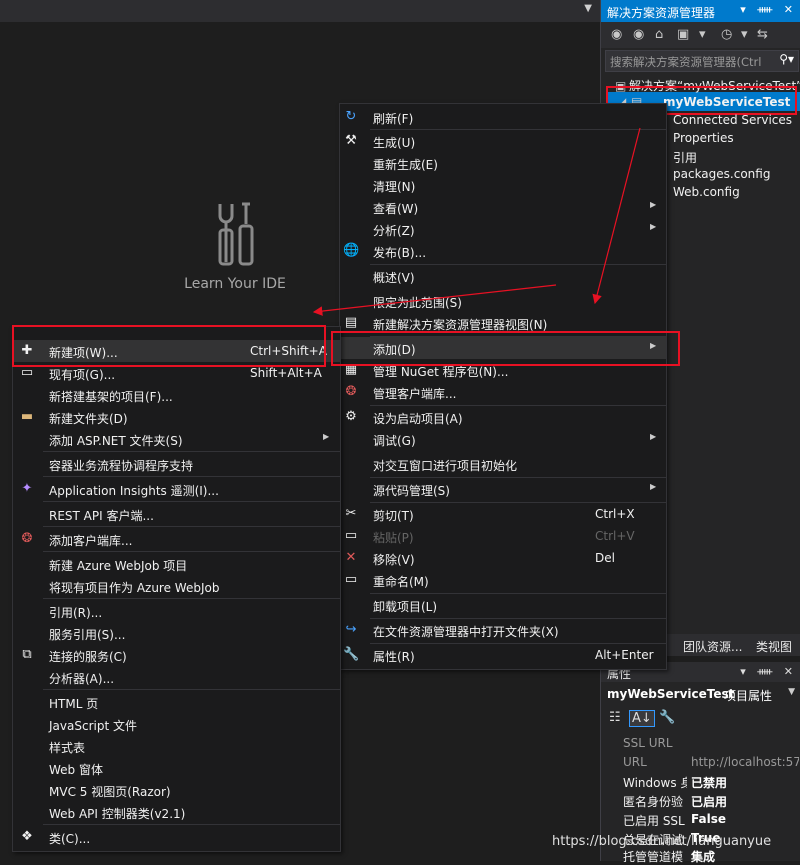 This screenshot has width=800, height=865. I want to click on solution-explorer-title: 解决方案资源管理器, so click(661, 13).